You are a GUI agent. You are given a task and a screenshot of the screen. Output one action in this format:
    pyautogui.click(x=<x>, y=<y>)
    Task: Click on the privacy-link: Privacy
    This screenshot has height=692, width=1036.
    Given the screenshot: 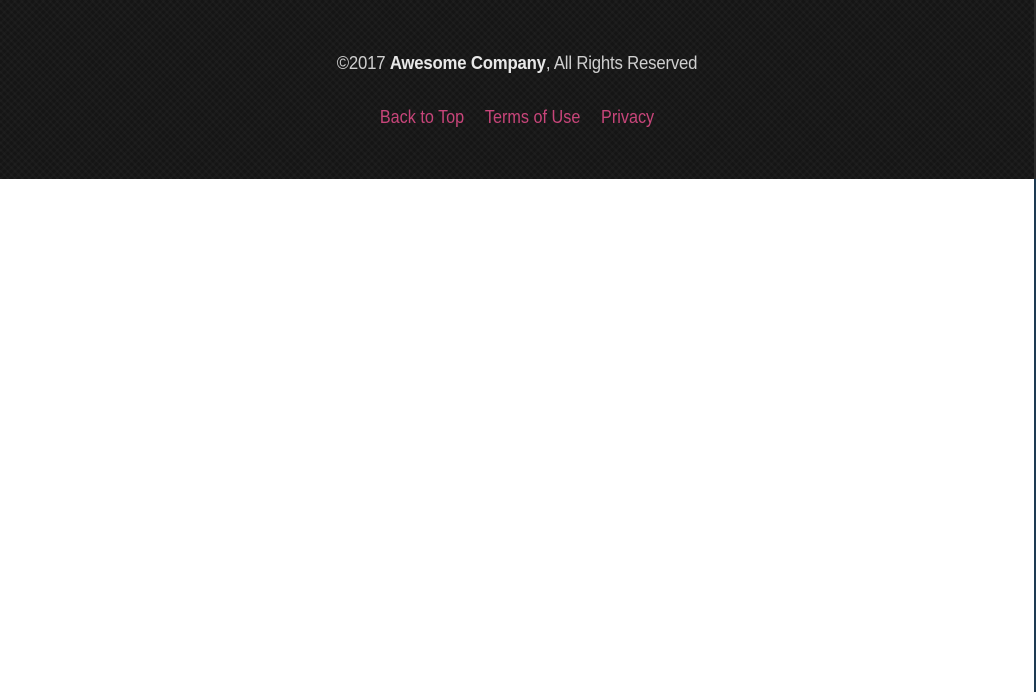 What is the action you would take?
    pyautogui.click(x=627, y=117)
    